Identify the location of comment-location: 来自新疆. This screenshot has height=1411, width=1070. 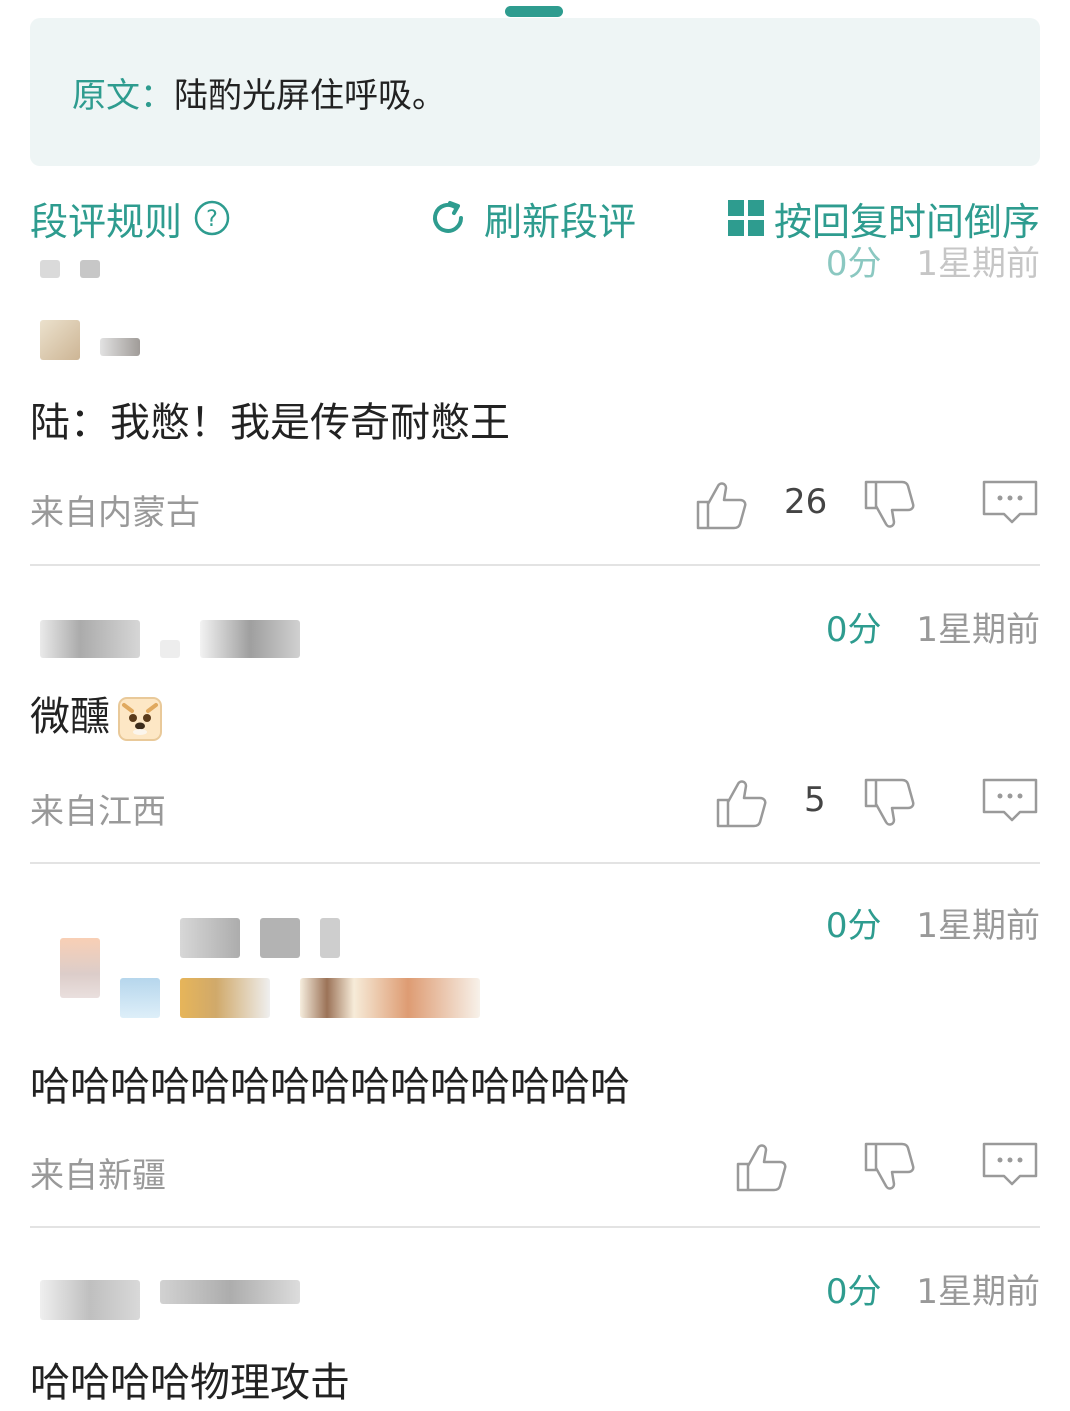
(98, 1176).